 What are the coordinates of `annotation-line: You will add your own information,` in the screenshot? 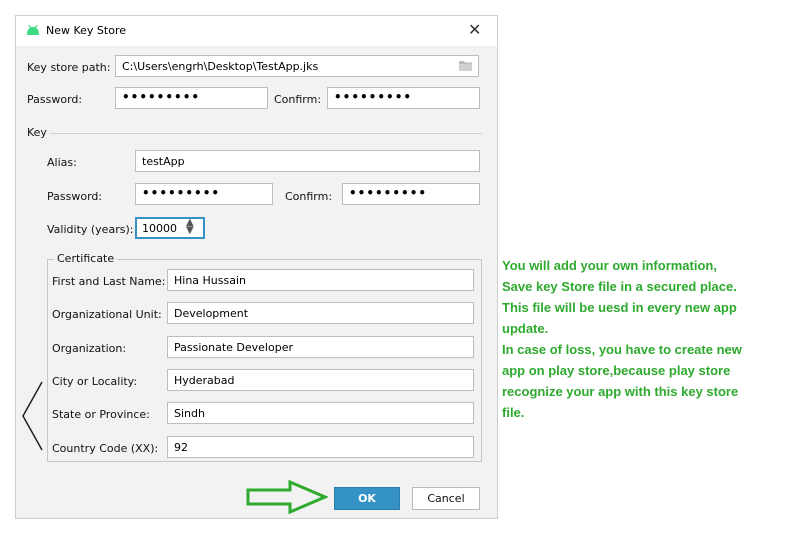 It's located at (609, 265).